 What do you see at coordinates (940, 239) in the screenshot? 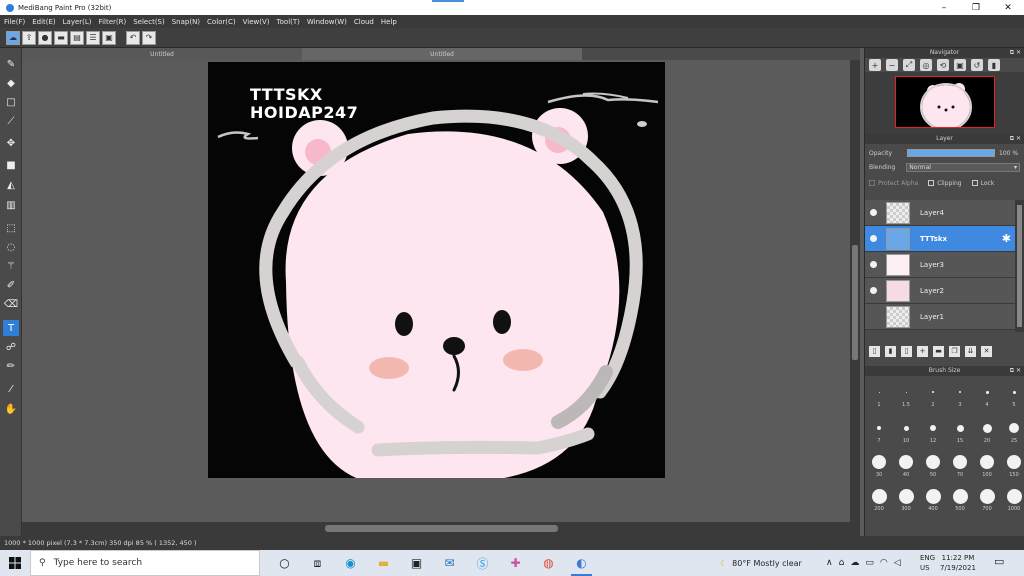
I see `layer-row-tttskx: TTTskx ✱` at bounding box center [940, 239].